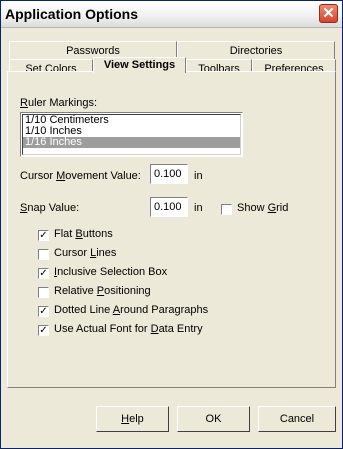  What do you see at coordinates (131, 142) in the screenshot?
I see `list-item-selected: 1/16 Inches` at bounding box center [131, 142].